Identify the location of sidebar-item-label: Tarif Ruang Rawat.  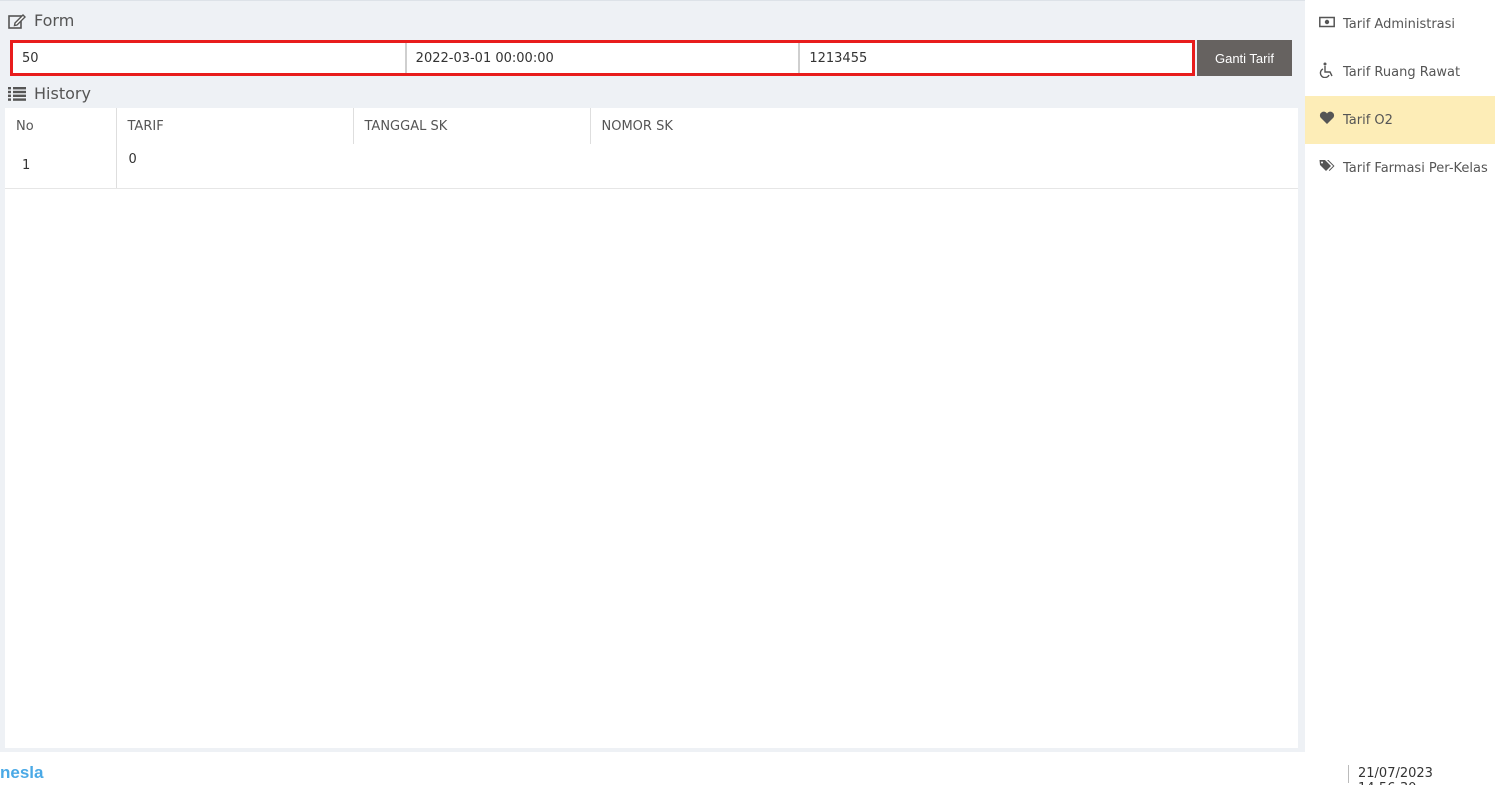
(1402, 72).